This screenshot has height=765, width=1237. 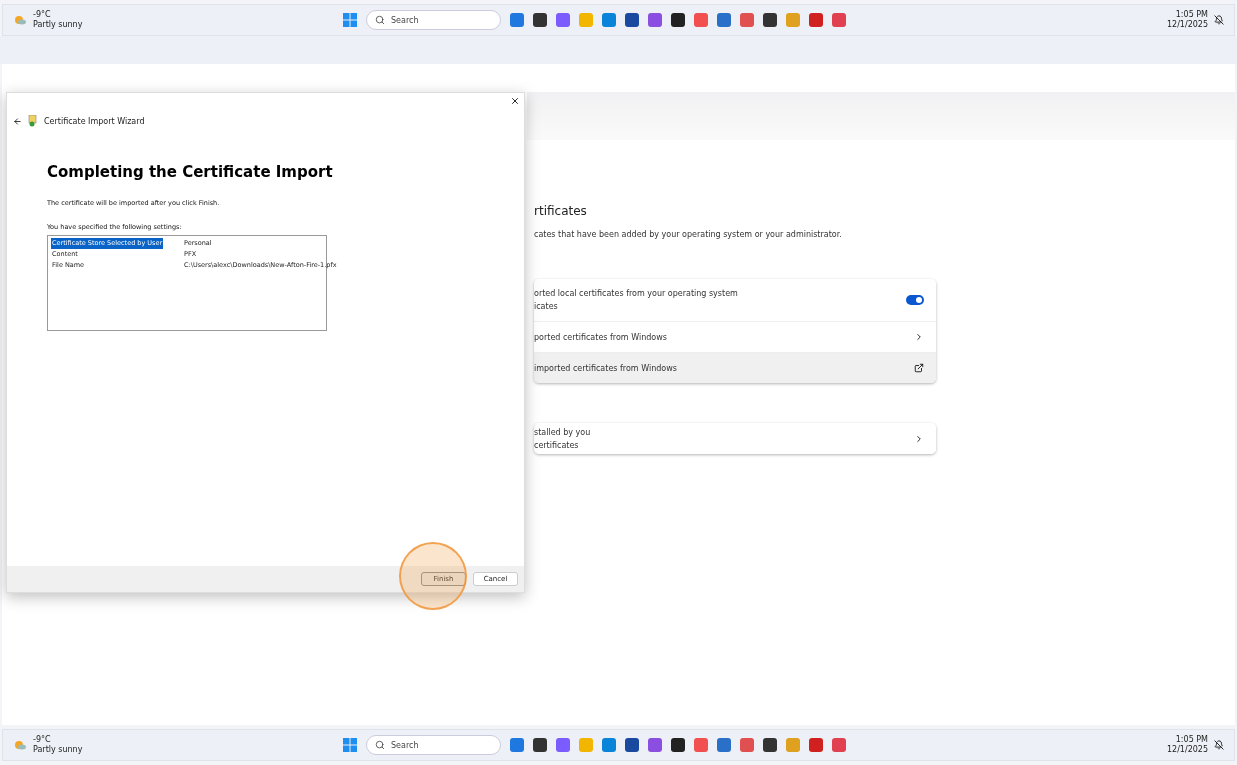 I want to click on settings-row: orted local certificates from your operating system icates, so click(x=735, y=300).